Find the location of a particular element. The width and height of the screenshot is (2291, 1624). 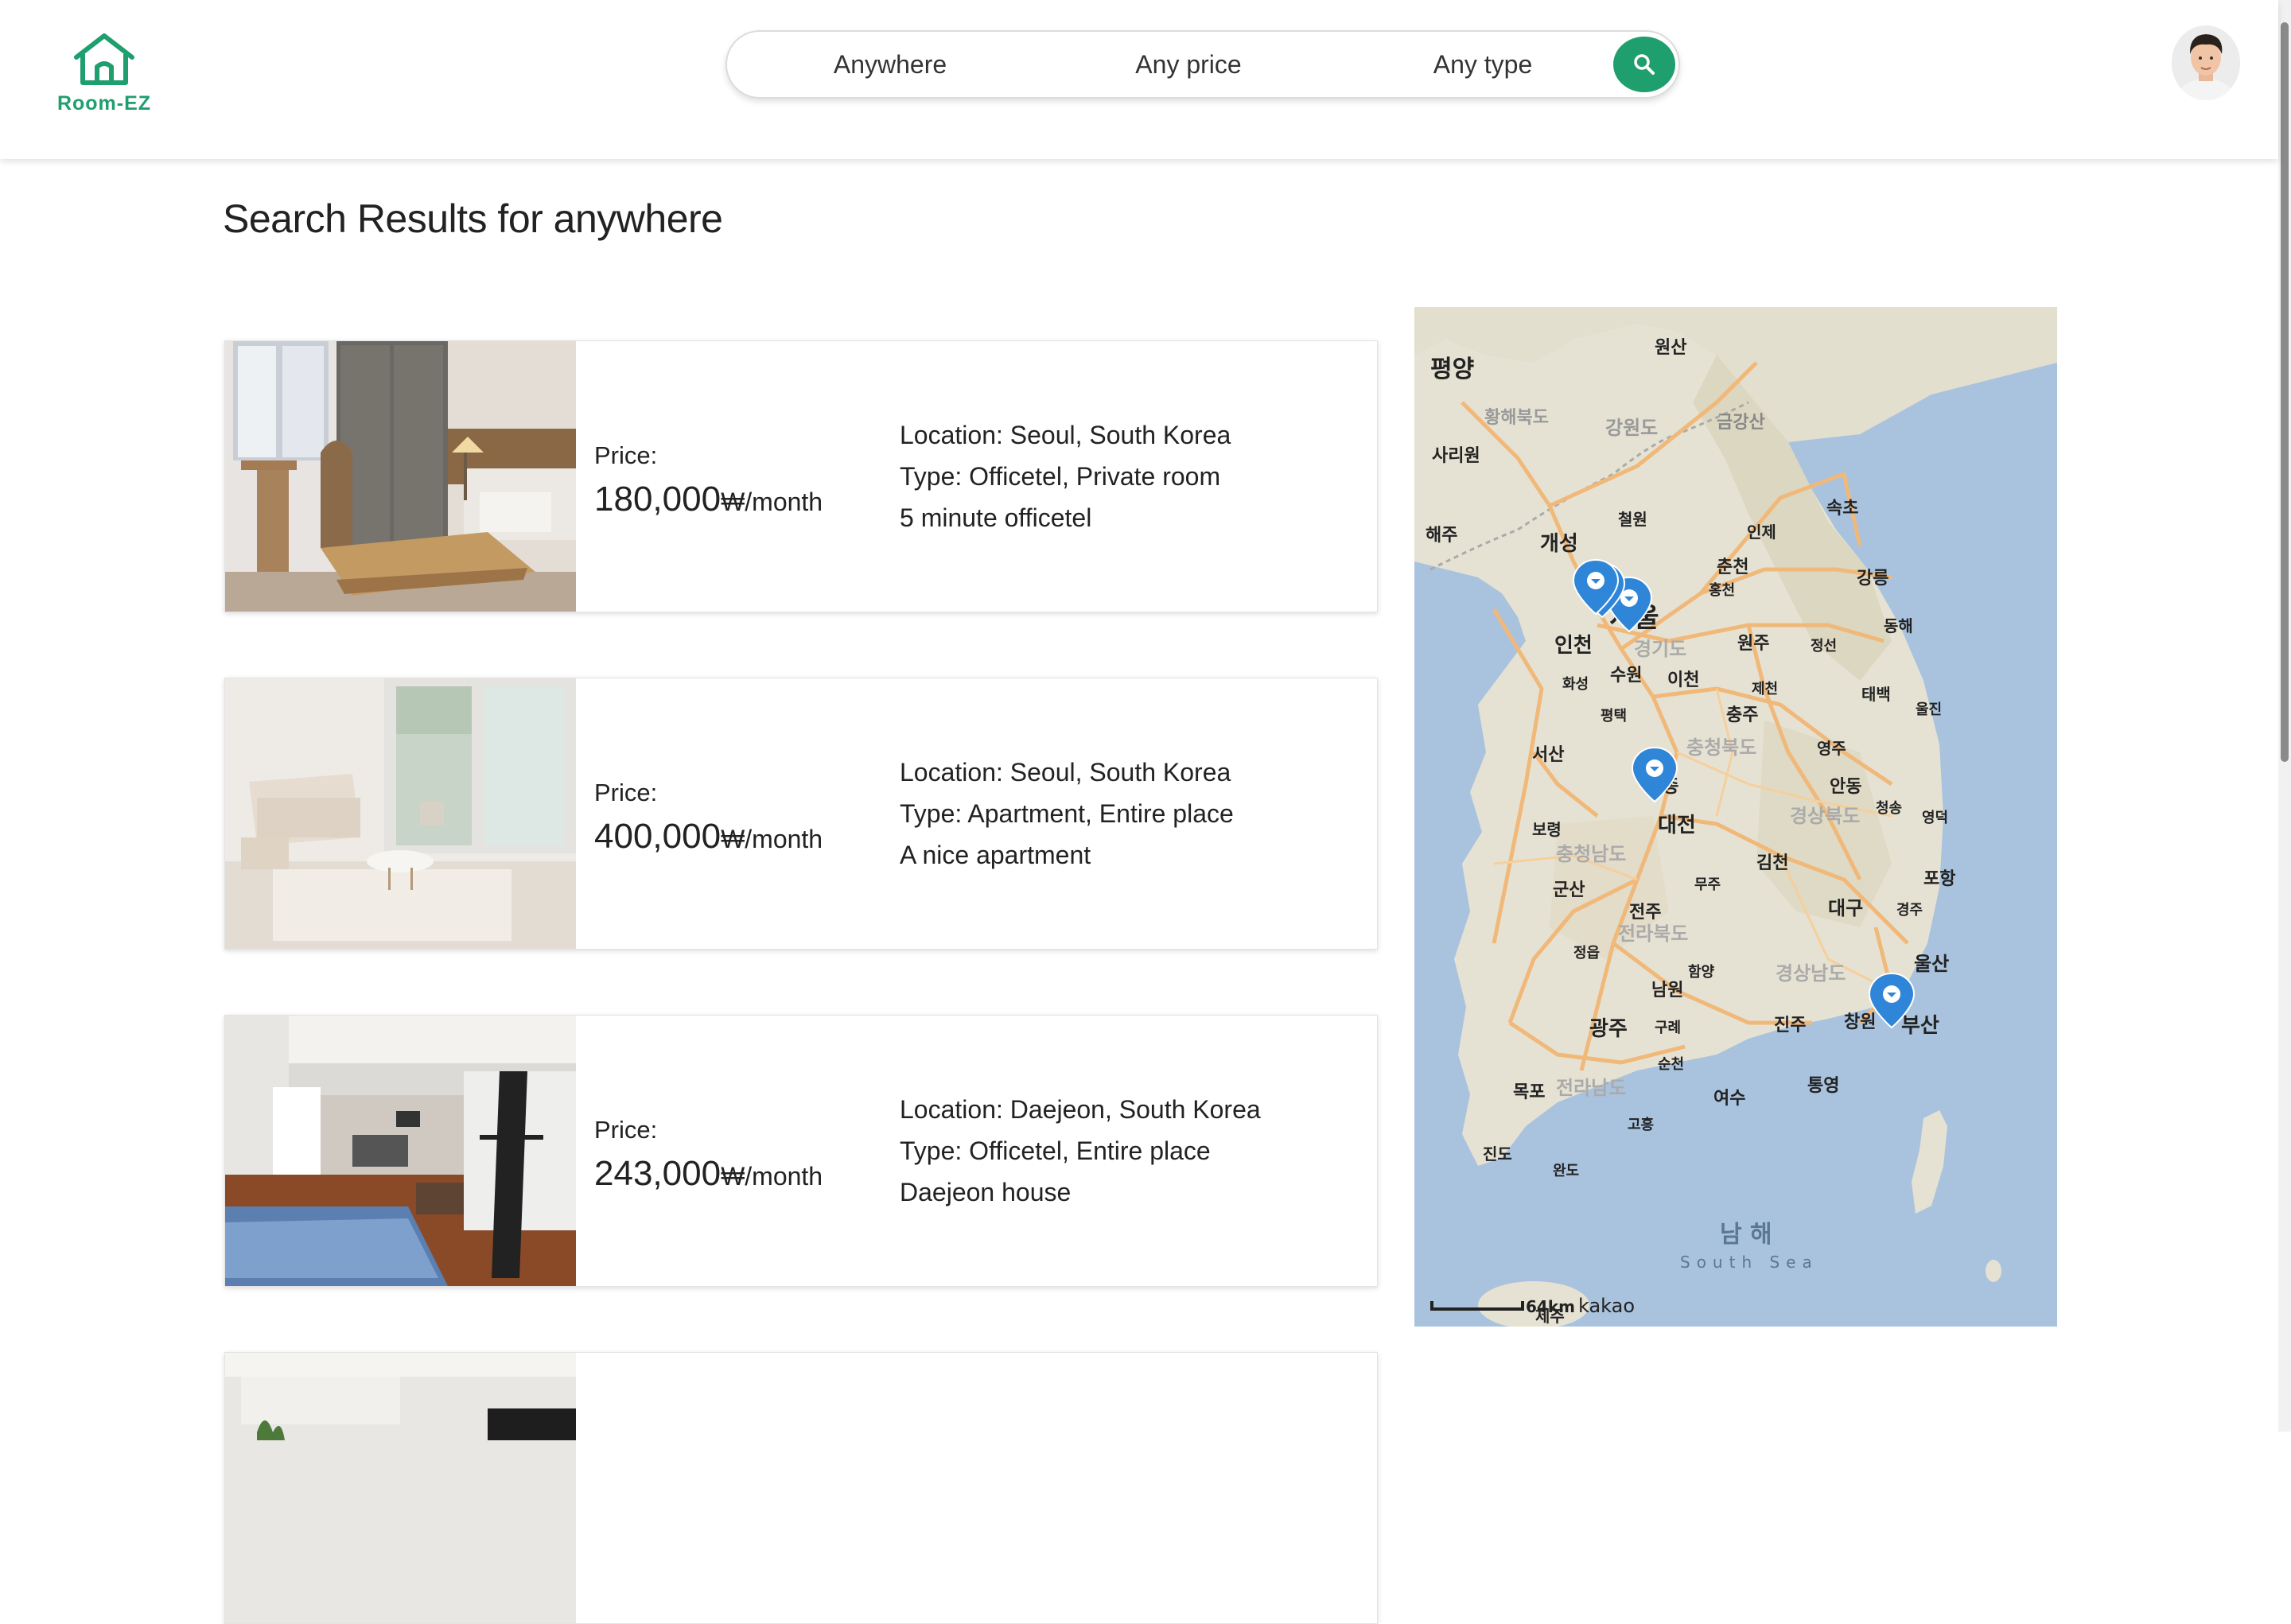

map-label-jindo: 진도 is located at coordinates (1497, 1154).